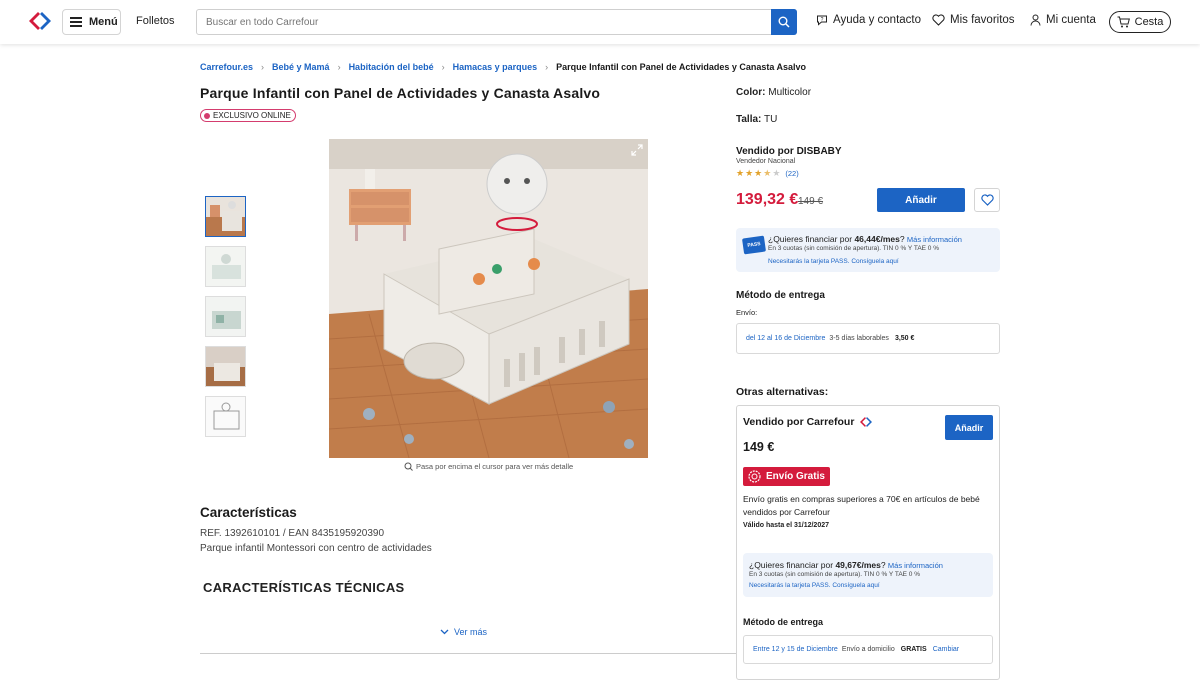  I want to click on talla-label: Talla:, so click(749, 119).